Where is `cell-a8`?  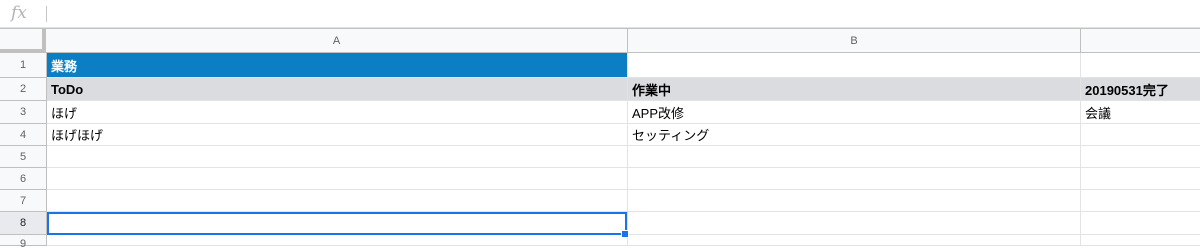 cell-a8 is located at coordinates (337, 223).